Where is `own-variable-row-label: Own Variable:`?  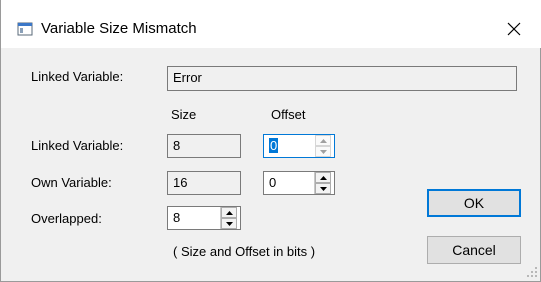
own-variable-row-label: Own Variable: is located at coordinates (71, 182).